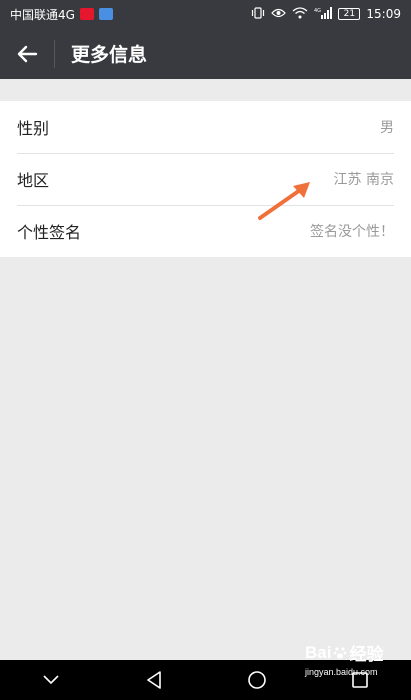  I want to click on eye-icon, so click(279, 14).